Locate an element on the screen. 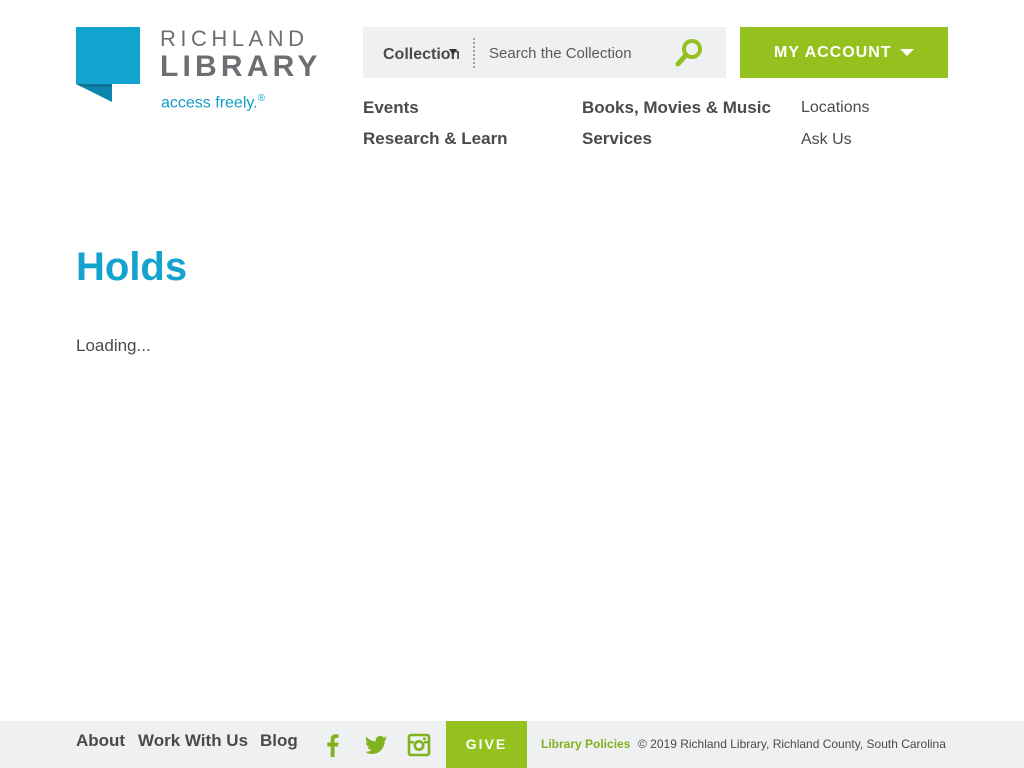  footer-blog-link: Blog is located at coordinates (279, 741).